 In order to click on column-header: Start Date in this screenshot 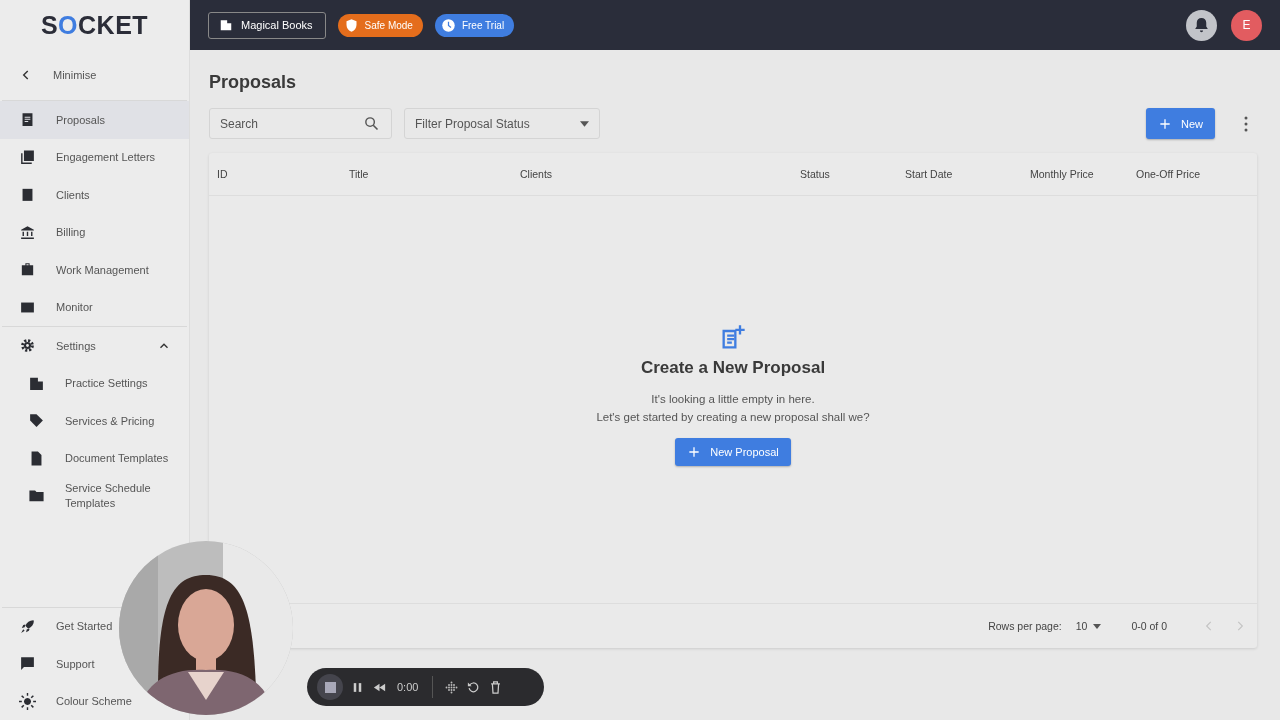, I will do `click(967, 174)`.